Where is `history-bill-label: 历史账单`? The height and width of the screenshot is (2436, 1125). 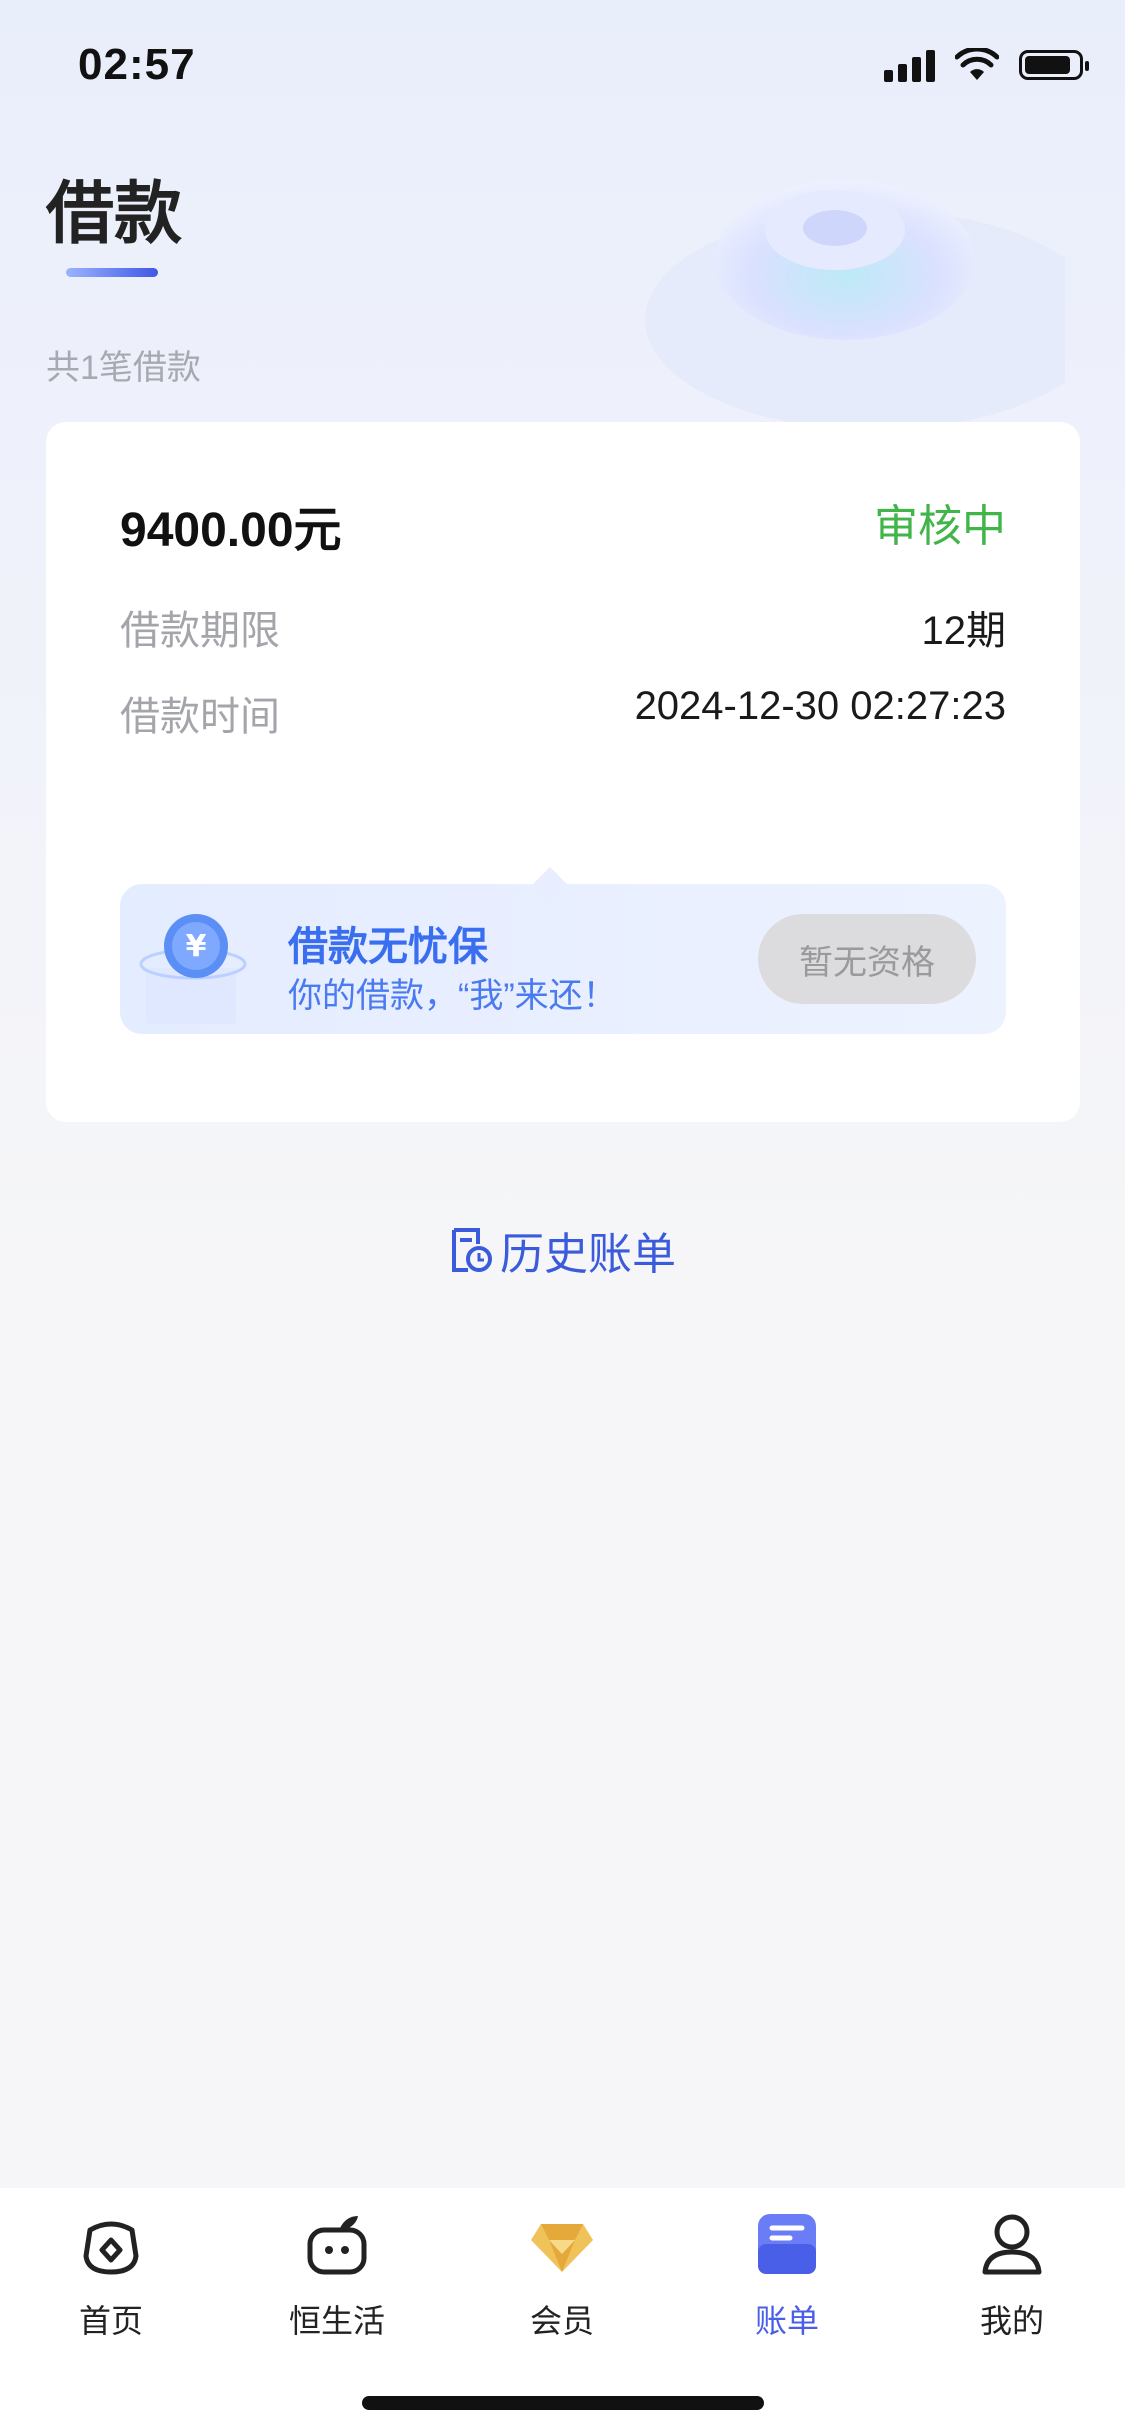 history-bill-label: 历史账单 is located at coordinates (588, 1254).